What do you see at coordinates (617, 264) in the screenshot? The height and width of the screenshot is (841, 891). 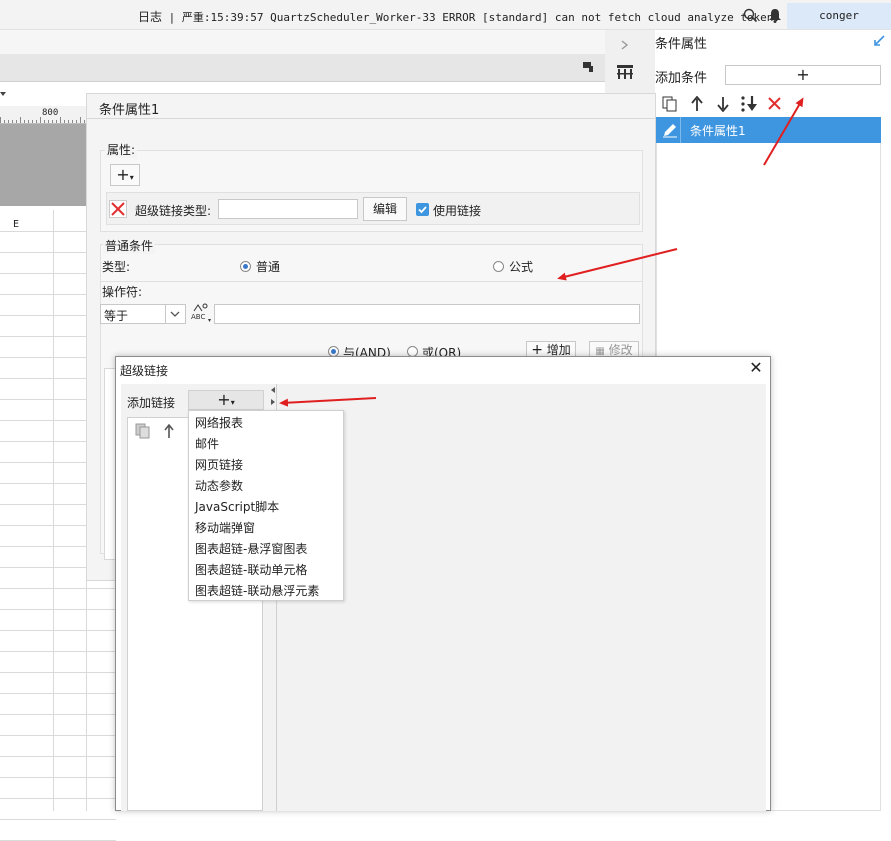 I see `arrow-to-condition-panel` at bounding box center [617, 264].